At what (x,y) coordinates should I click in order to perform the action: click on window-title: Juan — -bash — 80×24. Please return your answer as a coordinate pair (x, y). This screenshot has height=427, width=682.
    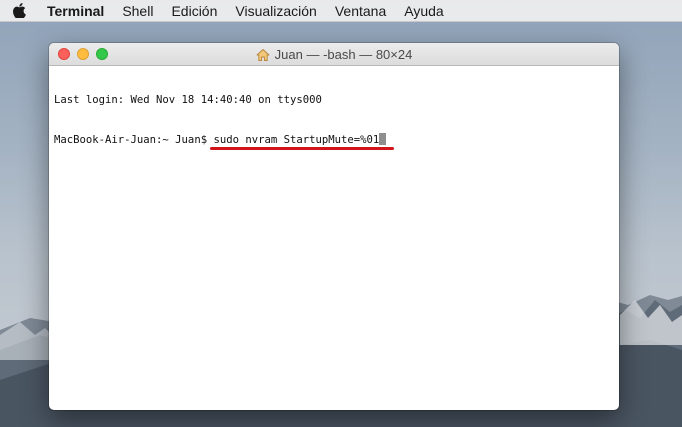
    Looking at the image, I should click on (334, 54).